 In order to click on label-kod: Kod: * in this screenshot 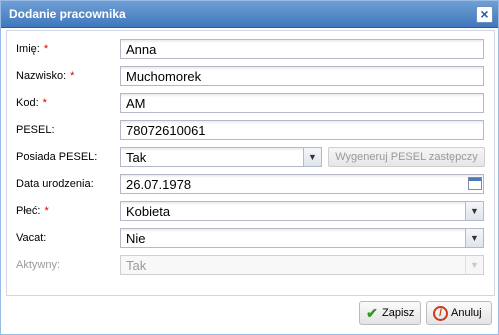, I will do `click(31, 103)`.